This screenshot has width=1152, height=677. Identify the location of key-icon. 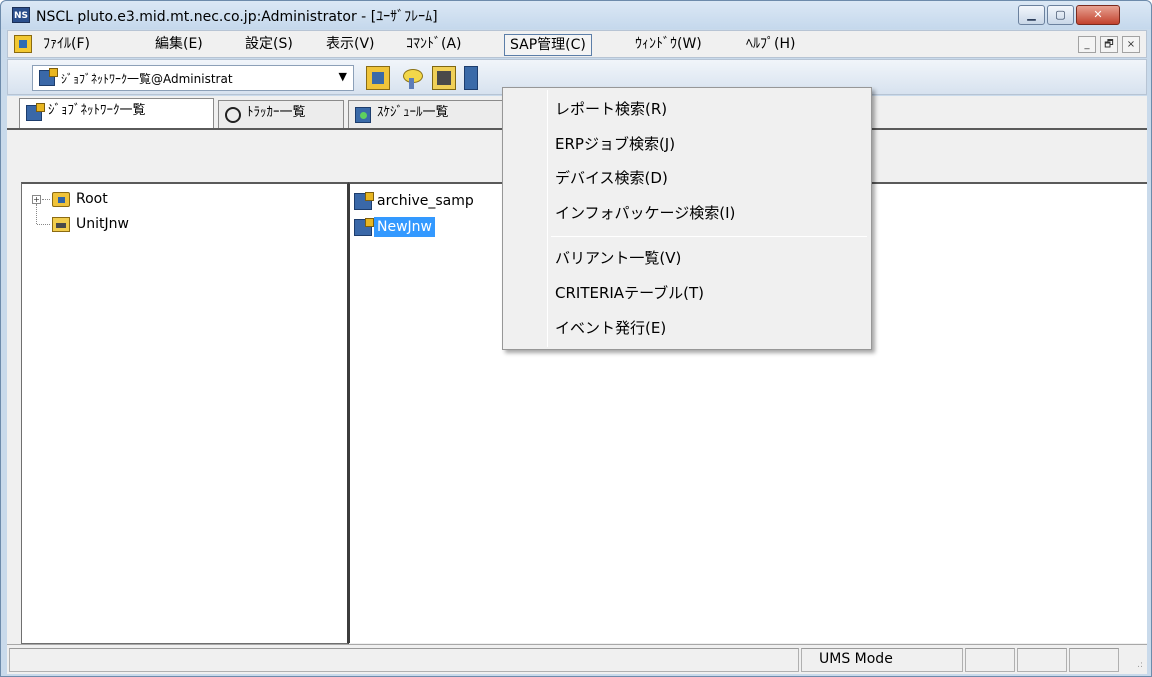
(412, 78).